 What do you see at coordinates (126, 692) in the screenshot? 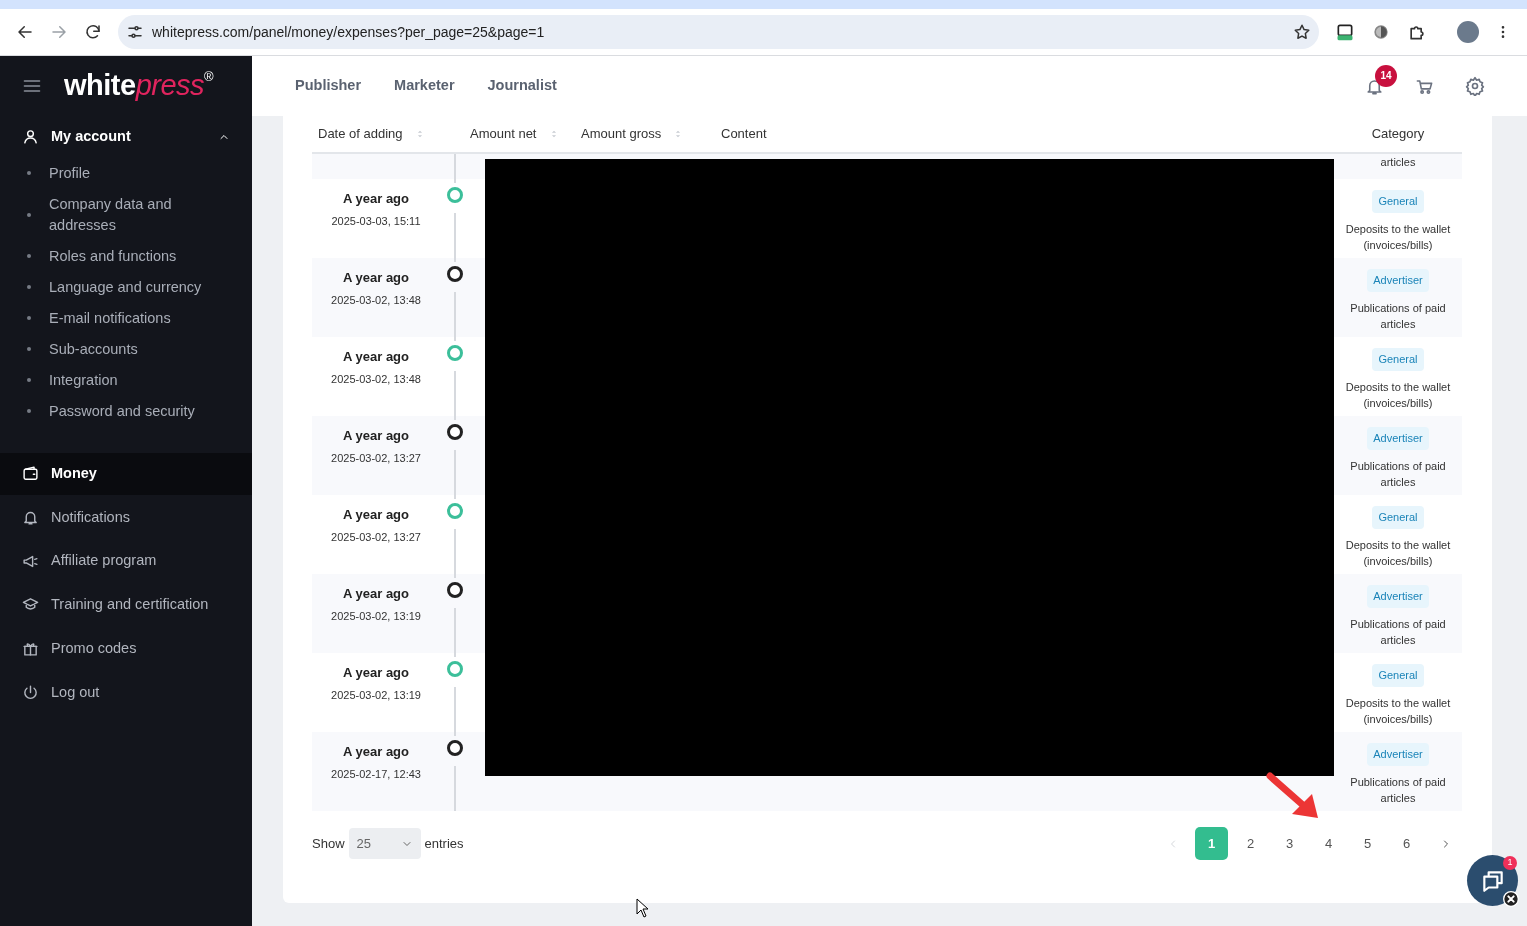
I see `sidebar-item: Log out` at bounding box center [126, 692].